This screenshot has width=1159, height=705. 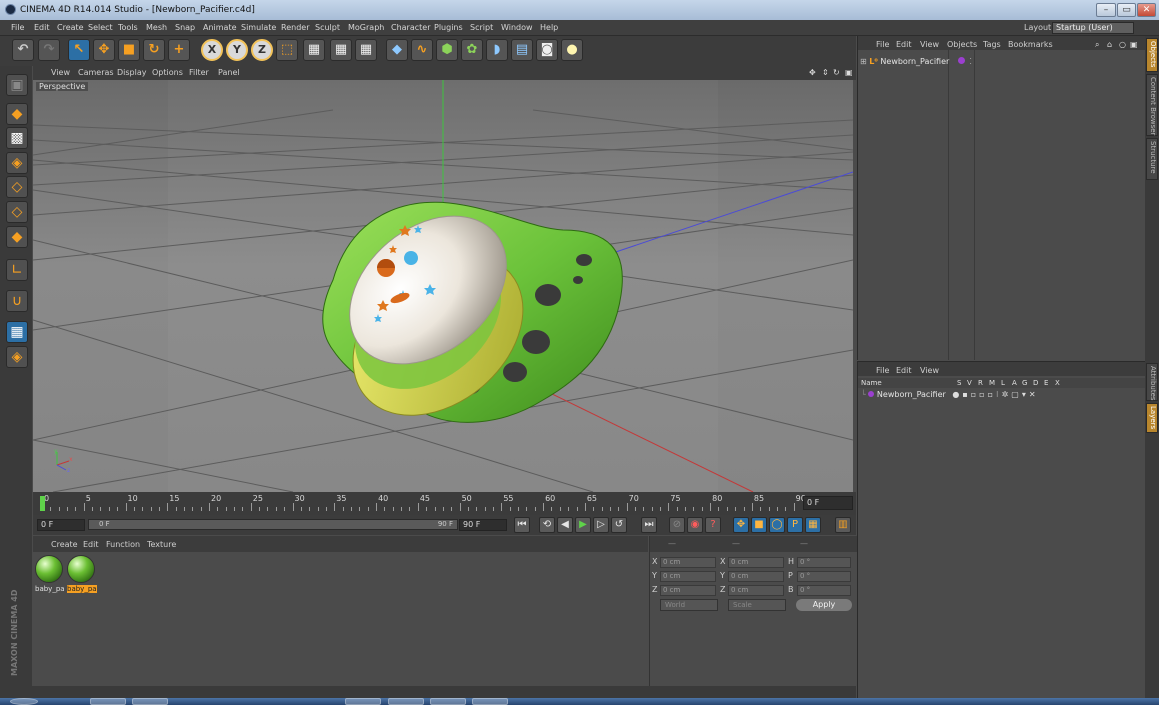 I want to click on menu-create: Create, so click(x=70, y=27).